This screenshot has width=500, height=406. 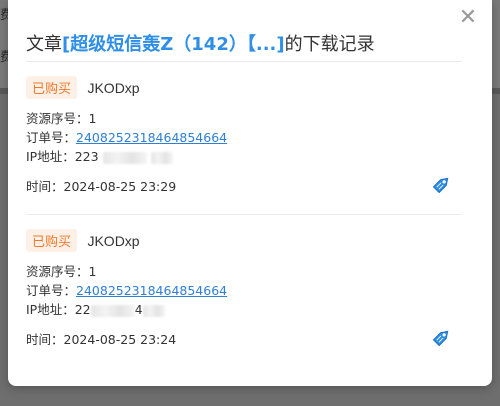 I want to click on dialog-title: 文章[超级短信轰Z（142）【...]的下载记录, so click(x=200, y=43).